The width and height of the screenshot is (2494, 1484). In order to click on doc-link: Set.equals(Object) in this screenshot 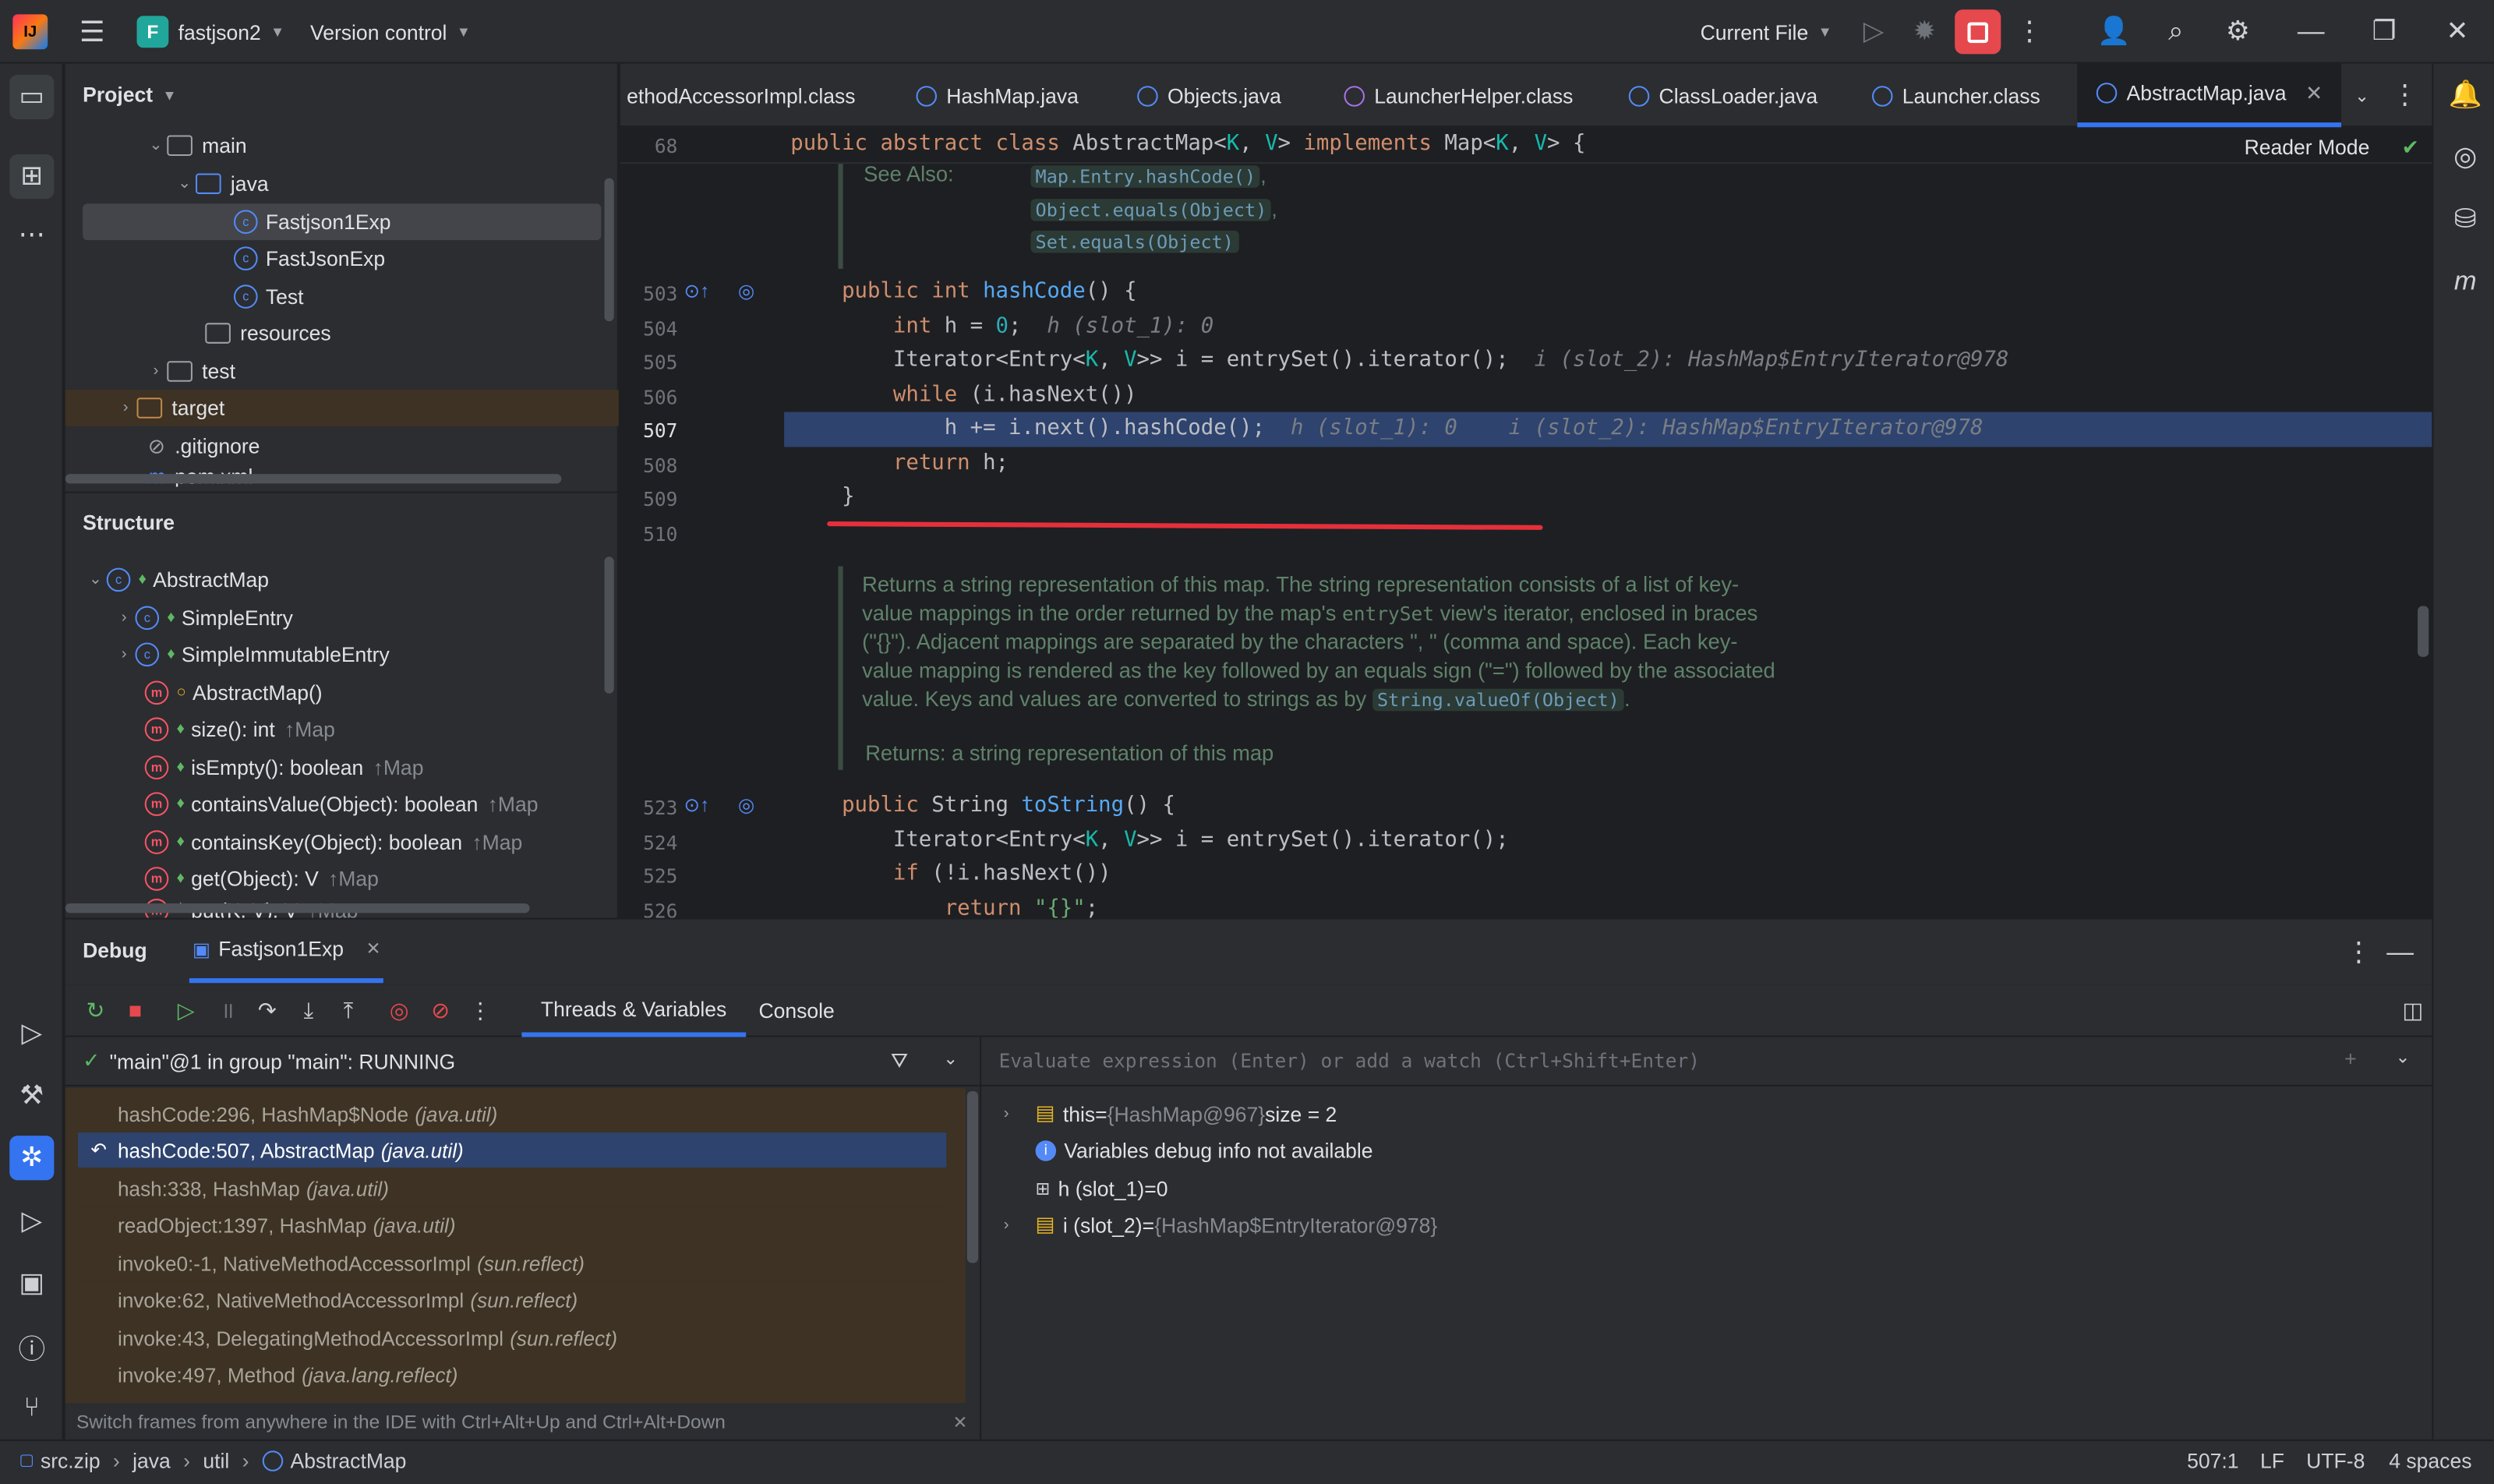, I will do `click(1134, 241)`.